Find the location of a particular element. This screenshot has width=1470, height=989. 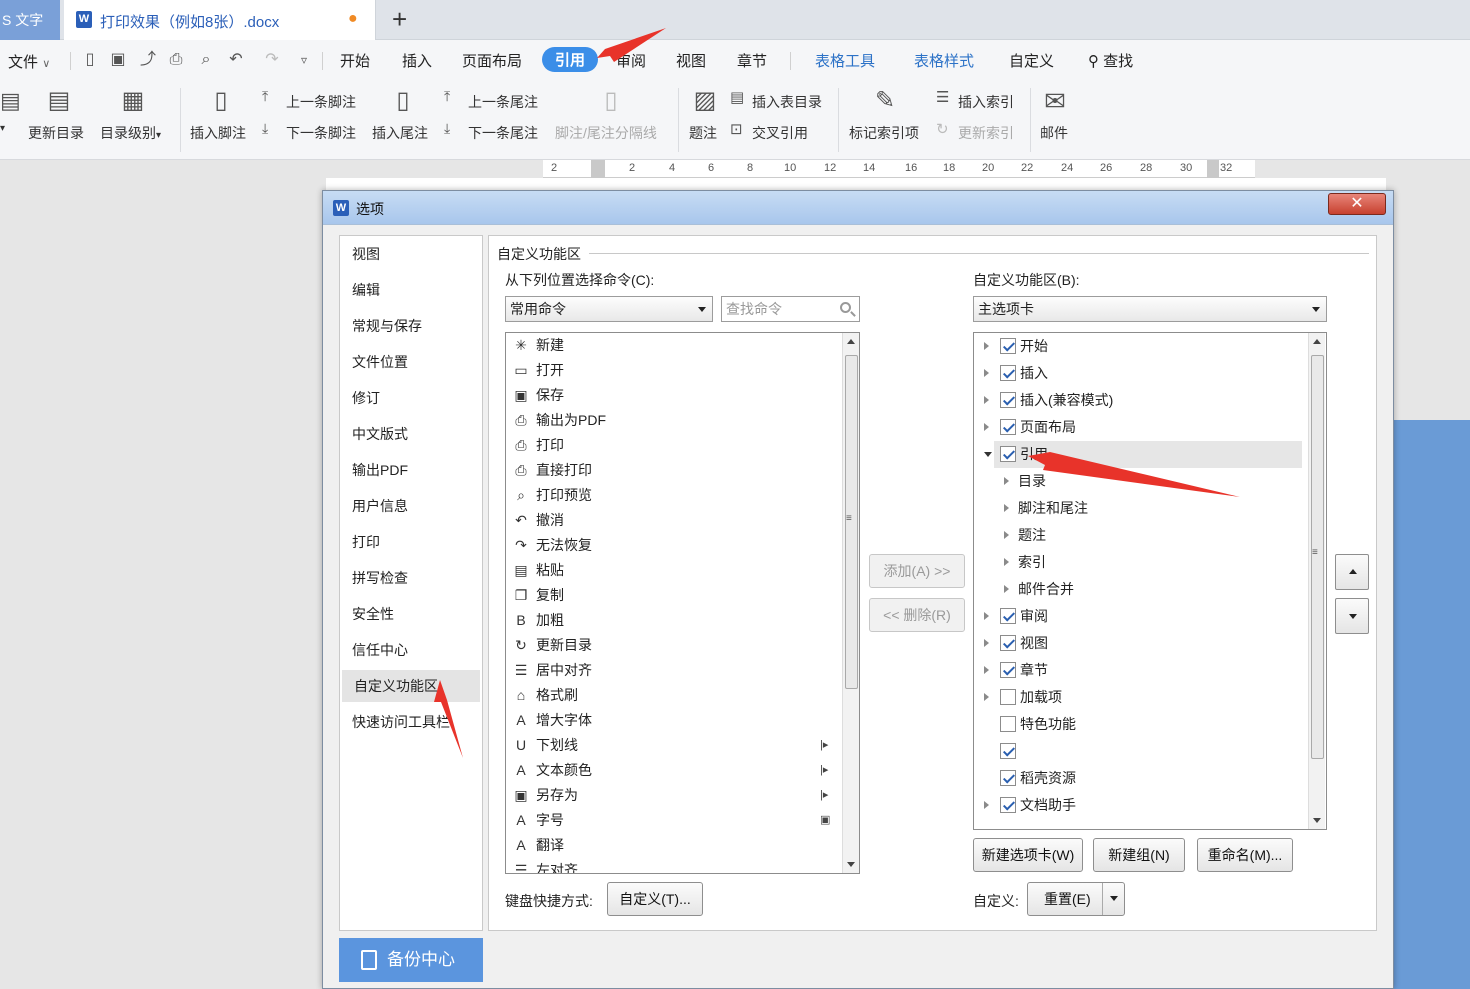

menu-table-tools: 表格工具 is located at coordinates (845, 60).